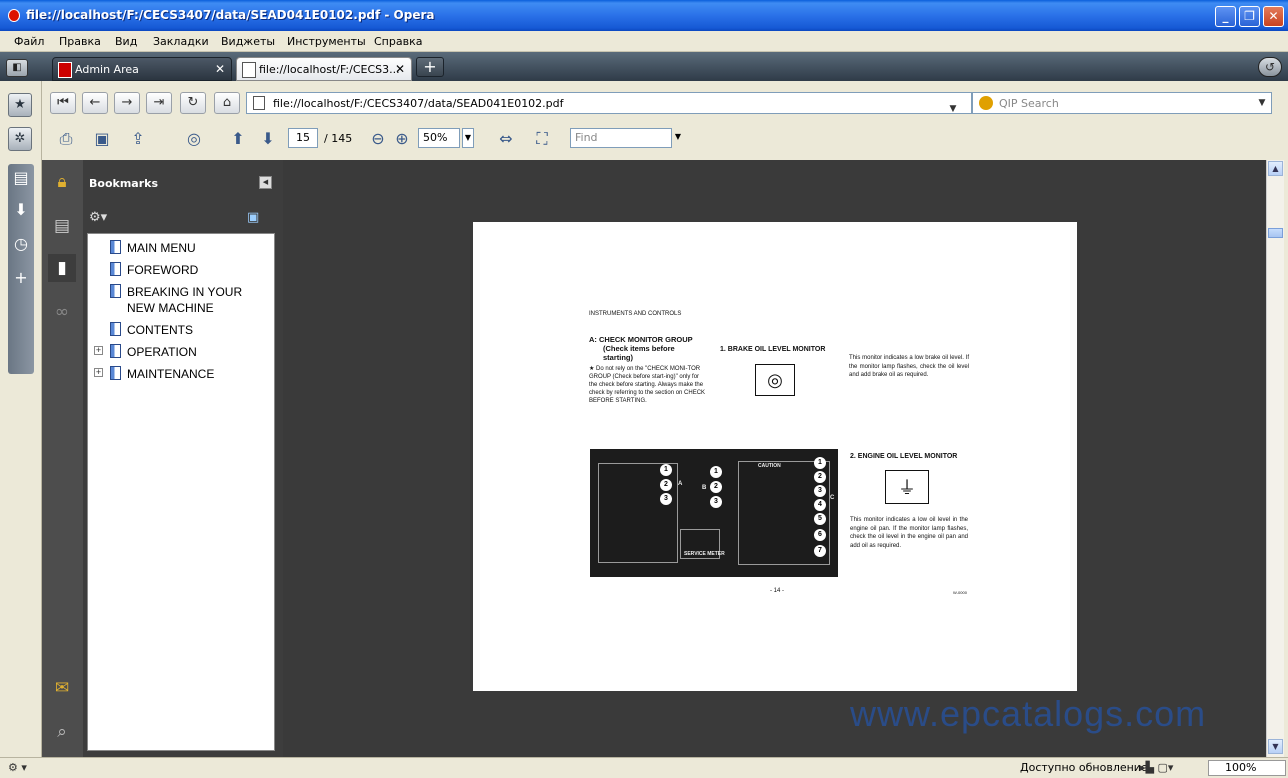  I want to click on collapse-panel-button: ◀, so click(265, 182).